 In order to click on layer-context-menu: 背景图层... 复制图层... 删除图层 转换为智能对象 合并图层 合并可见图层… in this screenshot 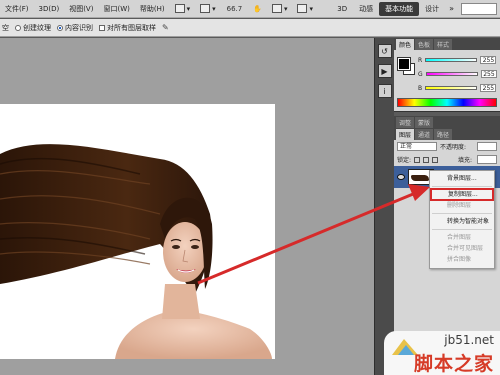, I will do `click(462, 219)`.